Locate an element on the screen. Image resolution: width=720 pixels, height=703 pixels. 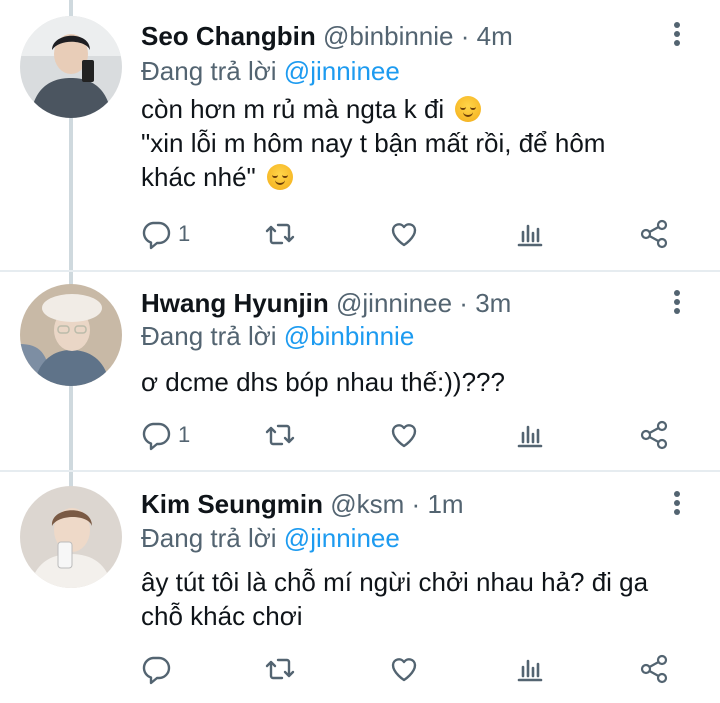
avatar-hwang-hyunjin is located at coordinates (71, 335).